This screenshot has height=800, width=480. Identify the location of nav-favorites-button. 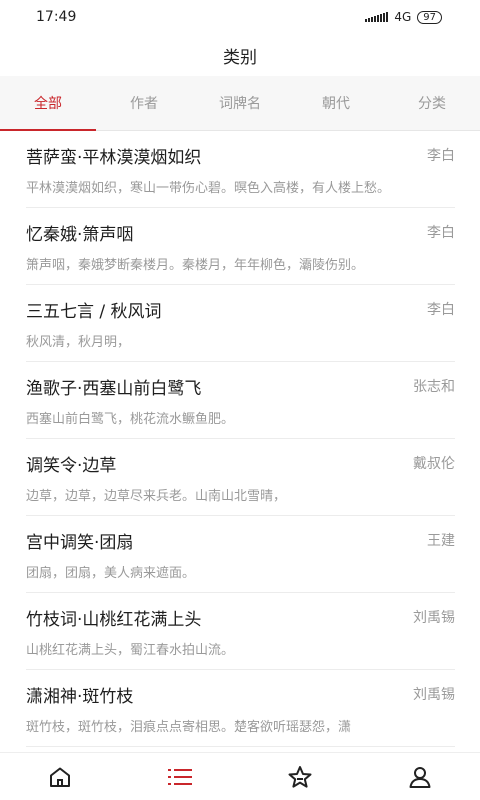
(300, 776).